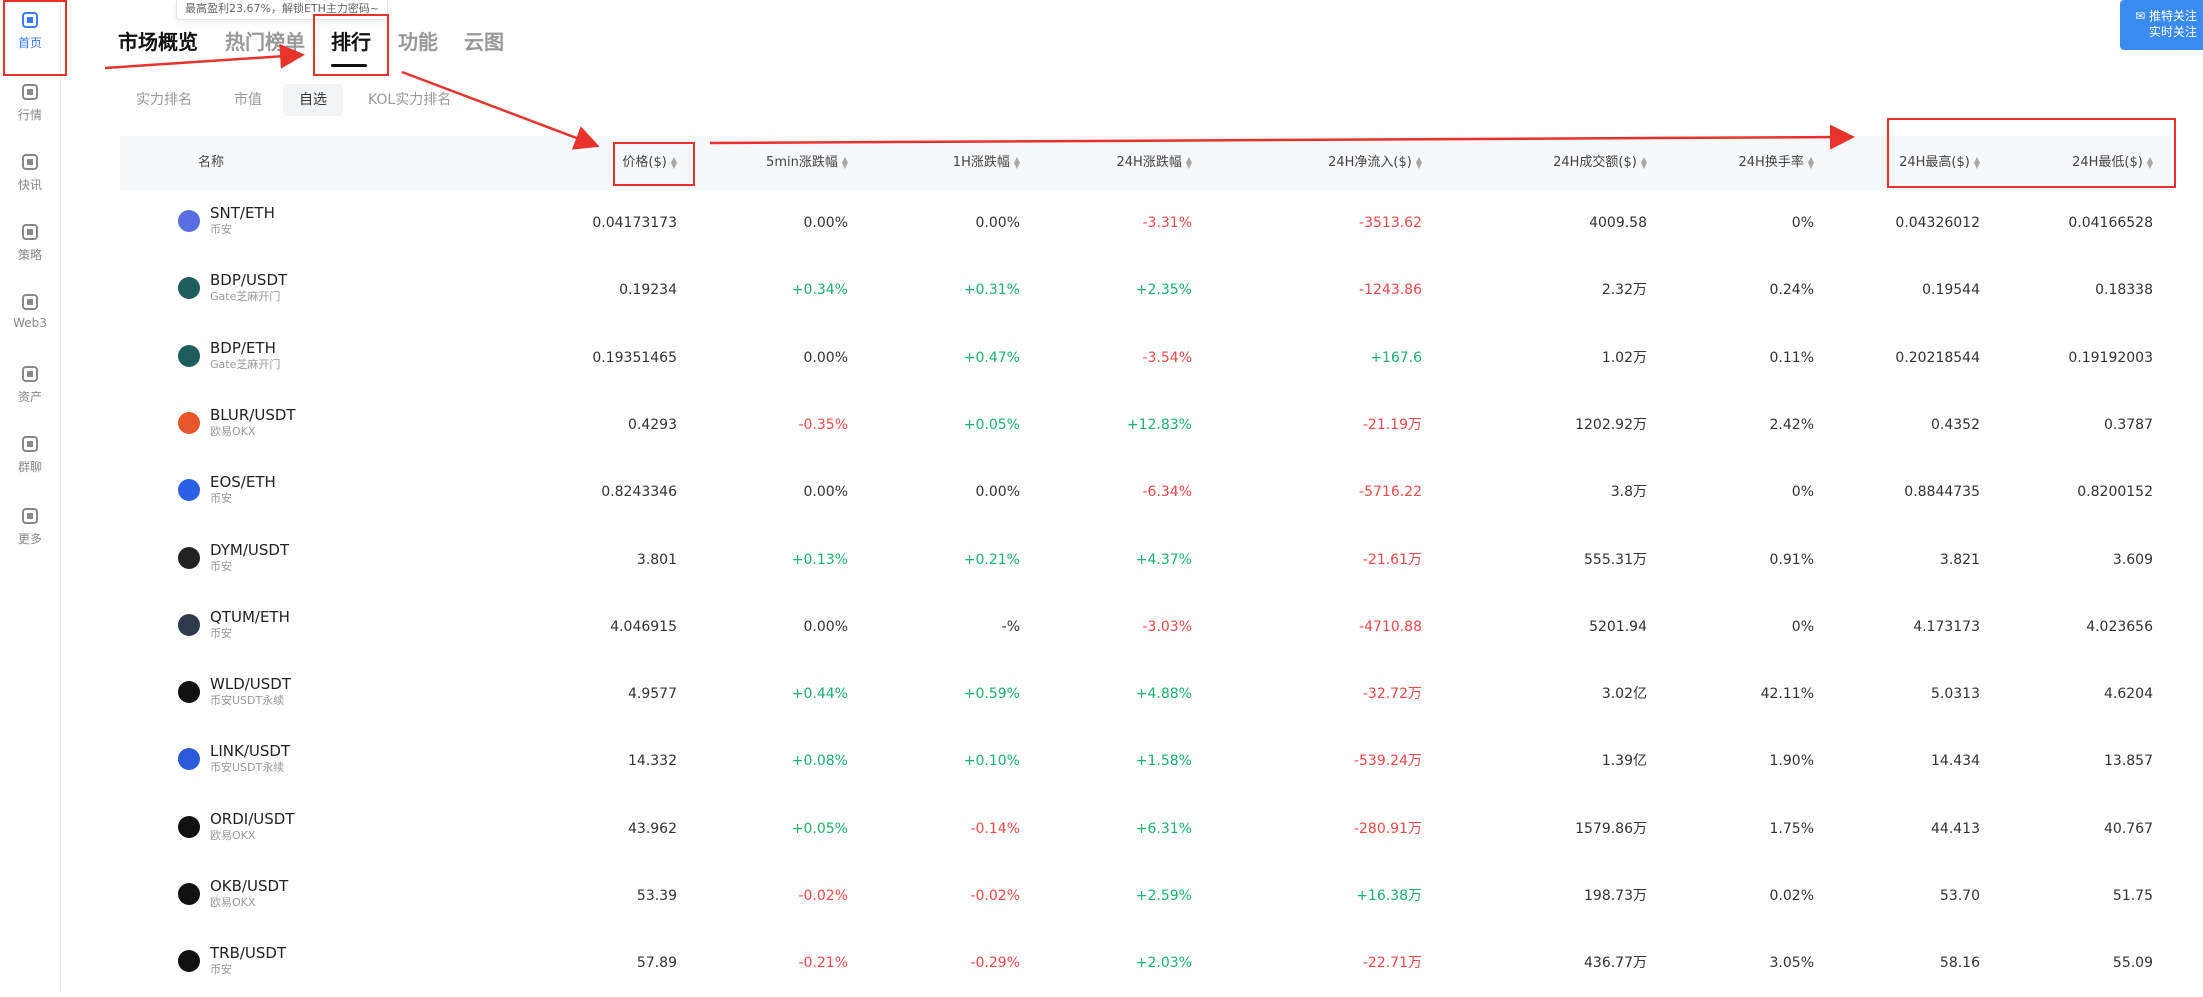 This screenshot has width=2203, height=997. What do you see at coordinates (248, 100) in the screenshot?
I see `subtab-market-cap: 市值` at bounding box center [248, 100].